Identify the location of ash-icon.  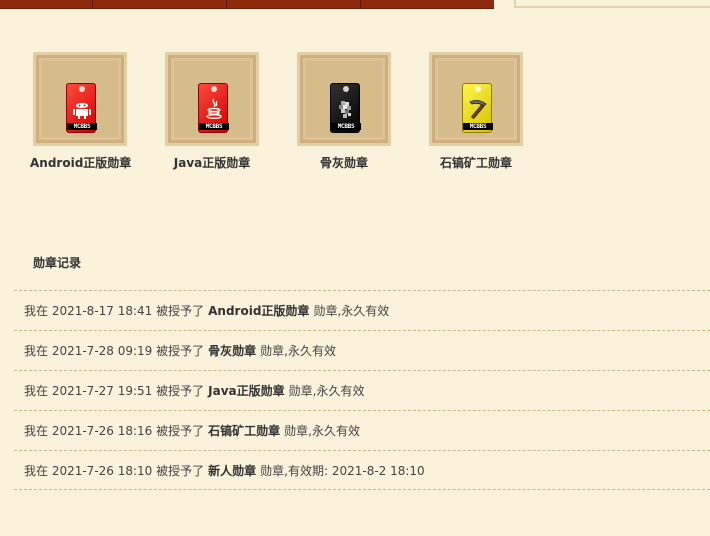
(345, 109).